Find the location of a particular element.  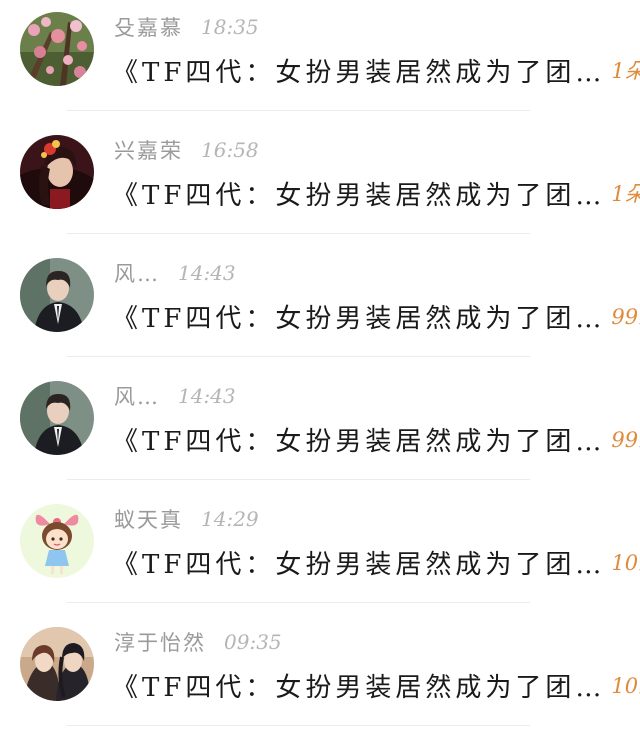

timestamp: 09:35 is located at coordinates (253, 642).